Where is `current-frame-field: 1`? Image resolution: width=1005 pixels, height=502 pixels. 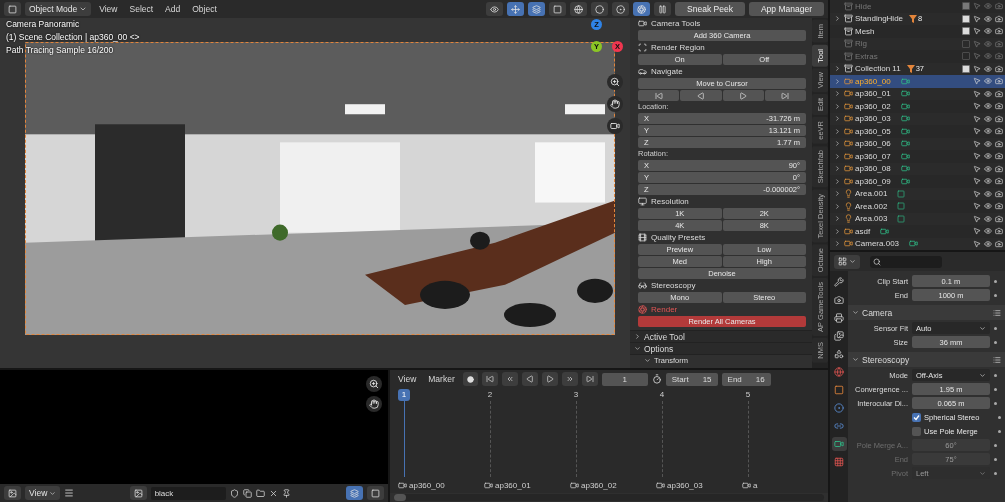 current-frame-field: 1 is located at coordinates (624, 379).